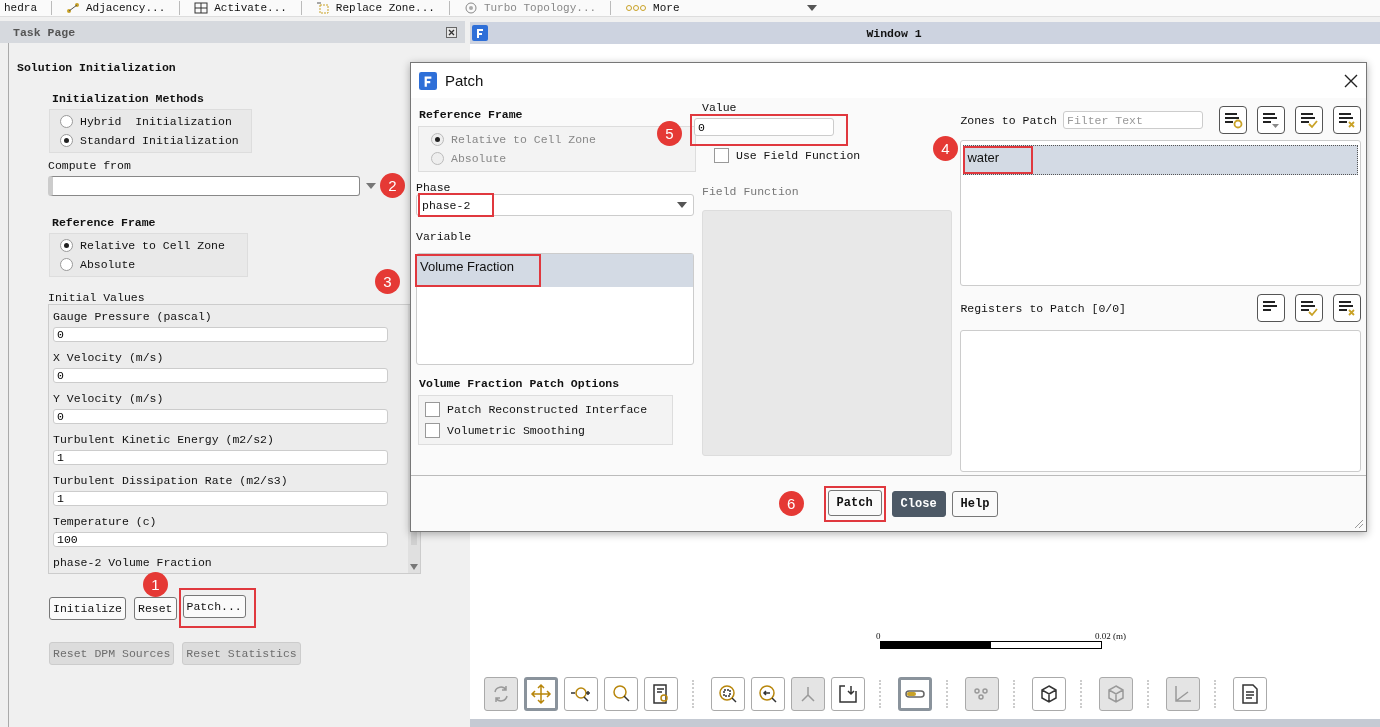  What do you see at coordinates (90, 165) in the screenshot?
I see `field-label: Compute from` at bounding box center [90, 165].